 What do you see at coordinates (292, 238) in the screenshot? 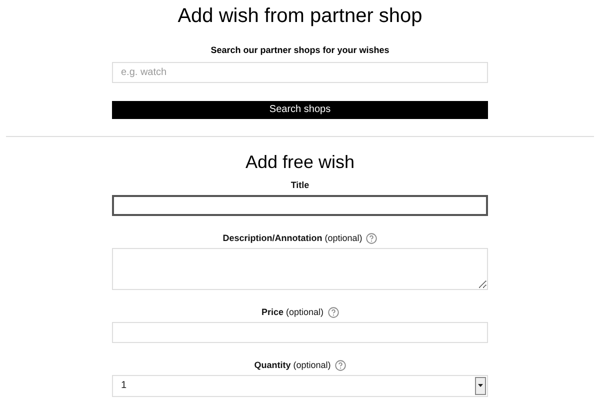
I see `field-label: Description/Annotation (optional)` at bounding box center [292, 238].